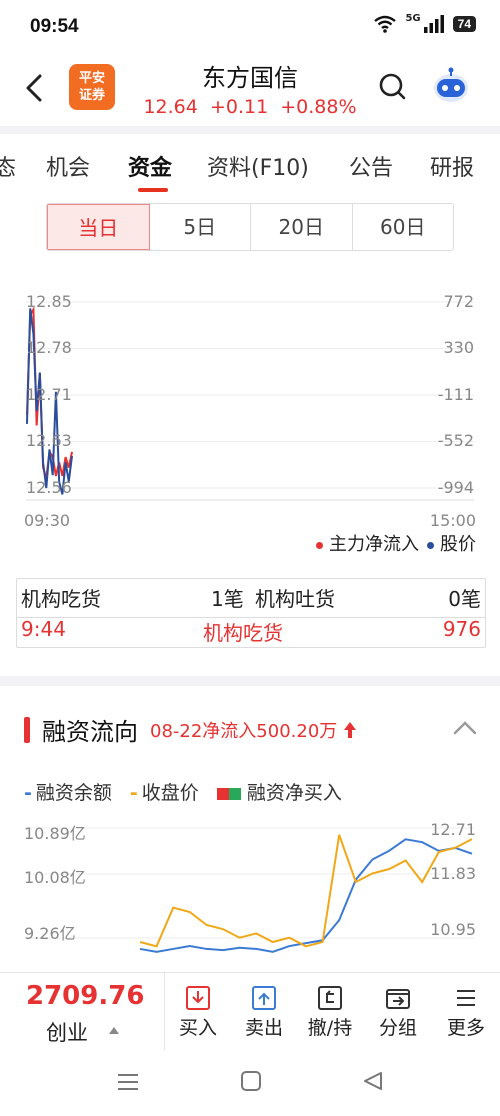 Image resolution: width=500 pixels, height=1116 pixels. What do you see at coordinates (244, 731) in the screenshot?
I see `margin-flow-summary: 08-22净流入500.20万` at bounding box center [244, 731].